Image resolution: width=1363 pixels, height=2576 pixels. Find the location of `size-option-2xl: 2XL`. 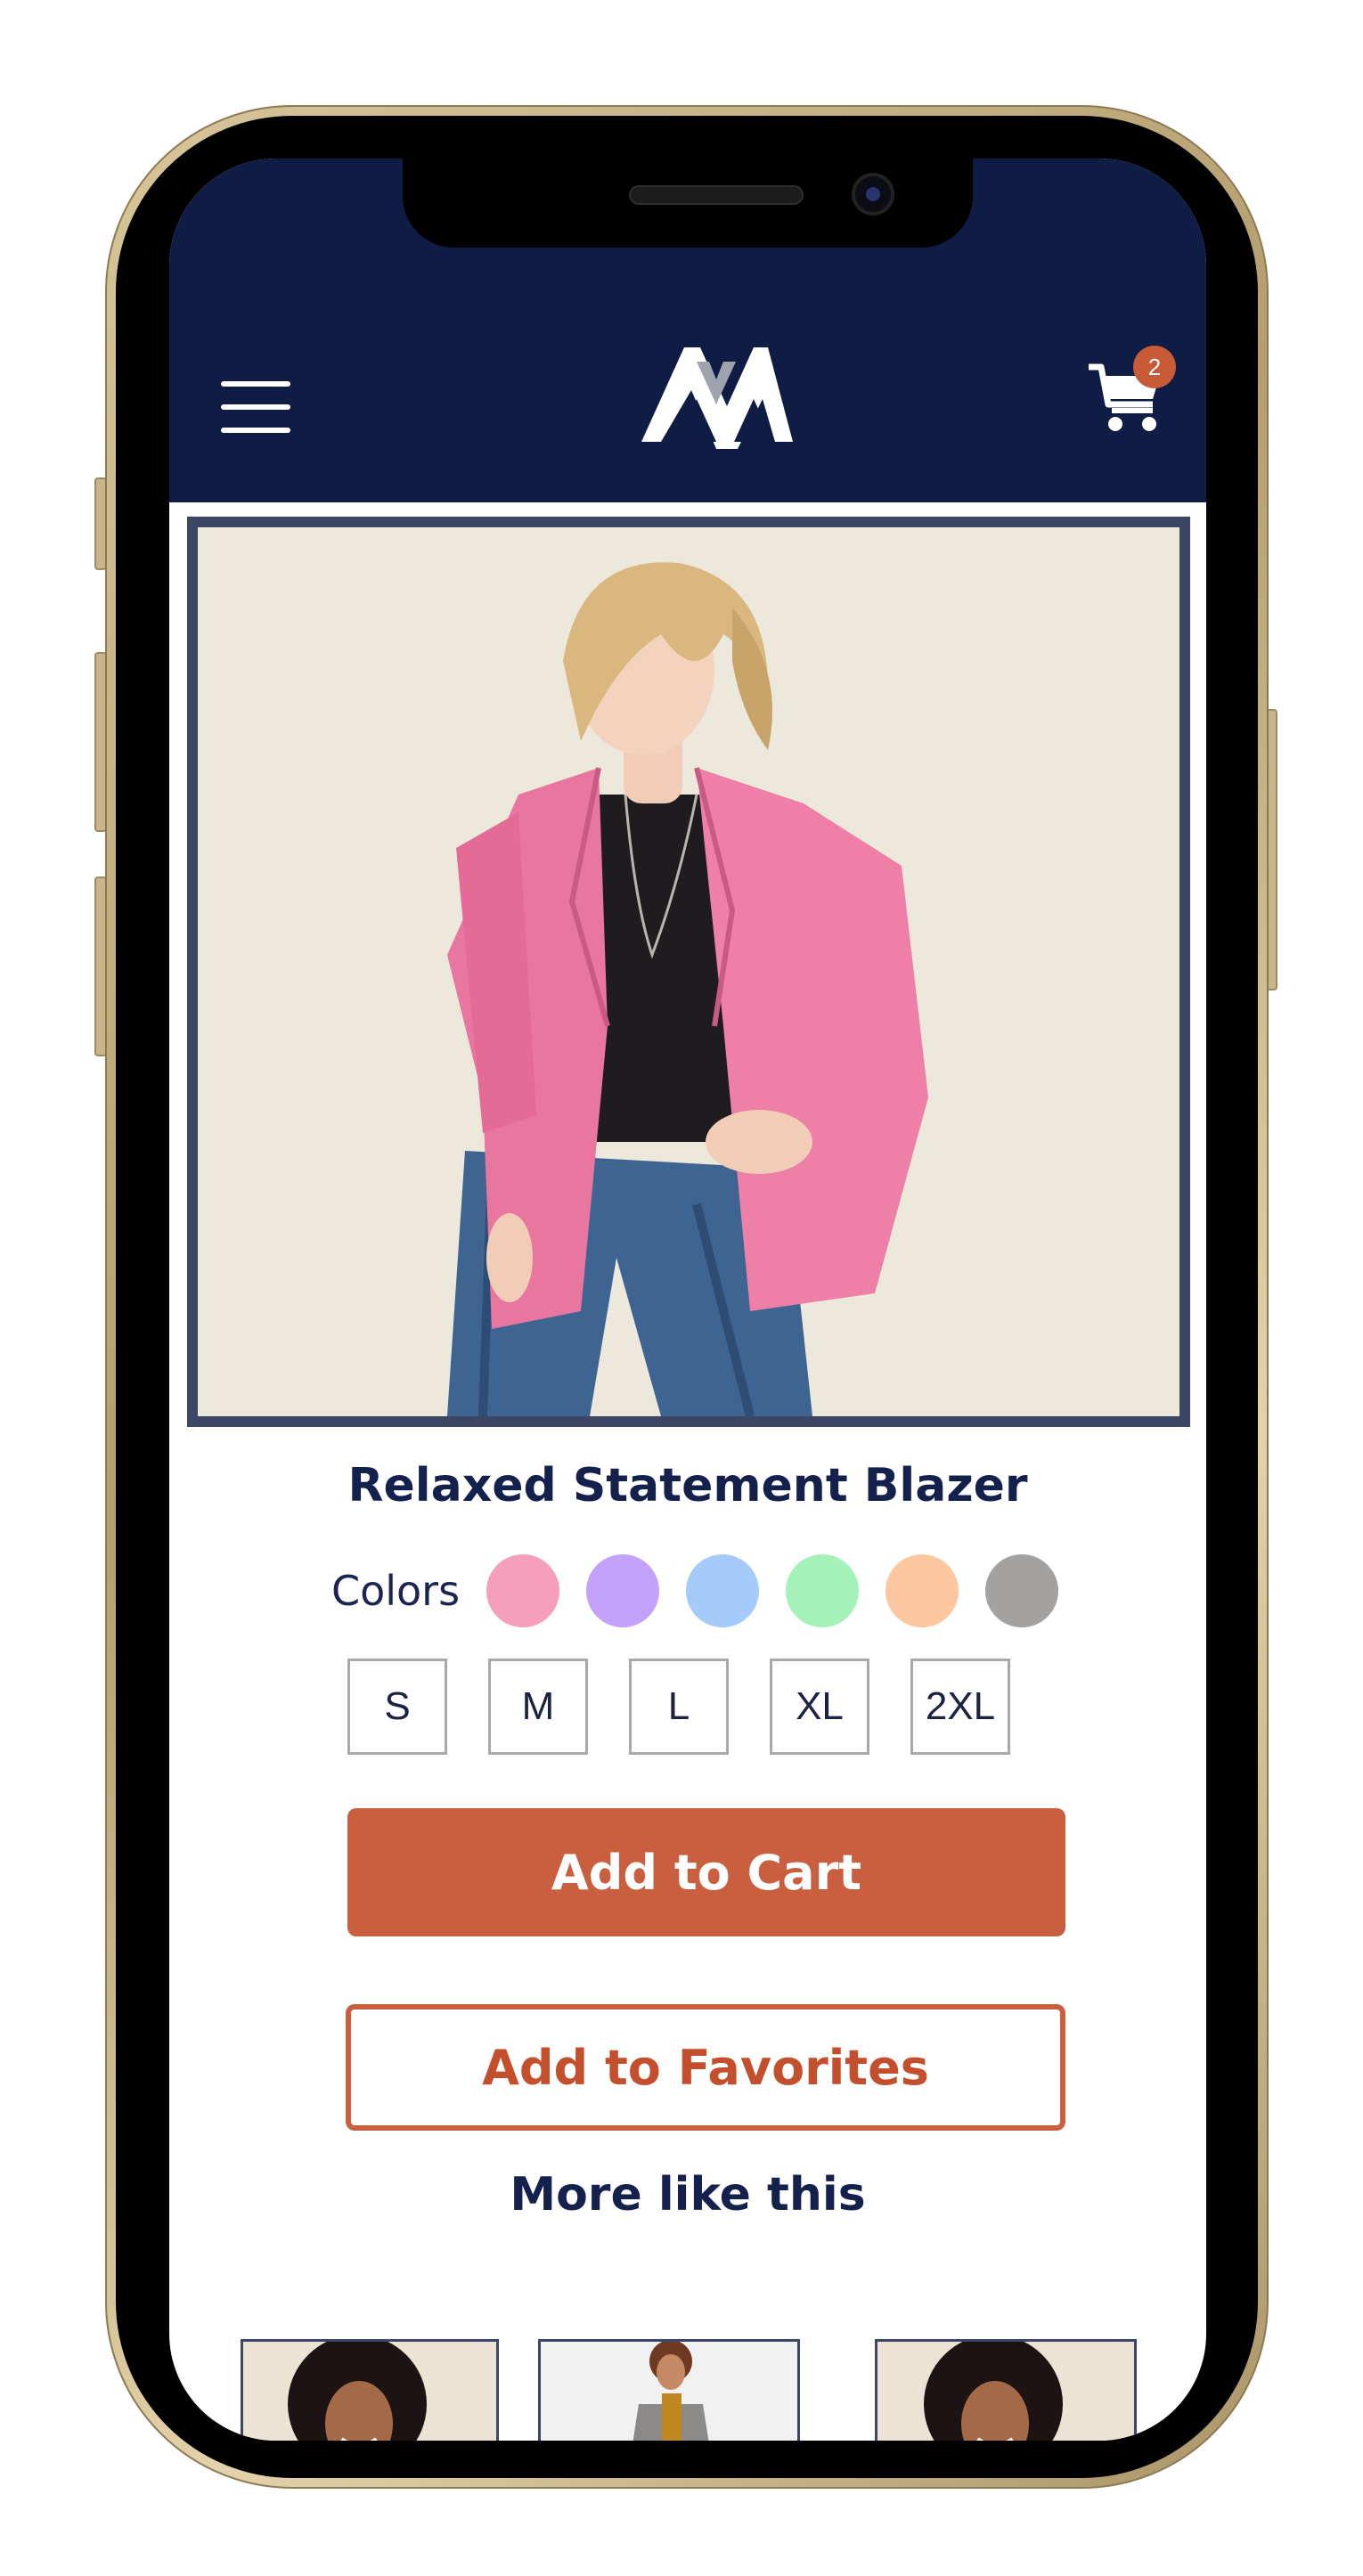

size-option-2xl: 2XL is located at coordinates (960, 1707).